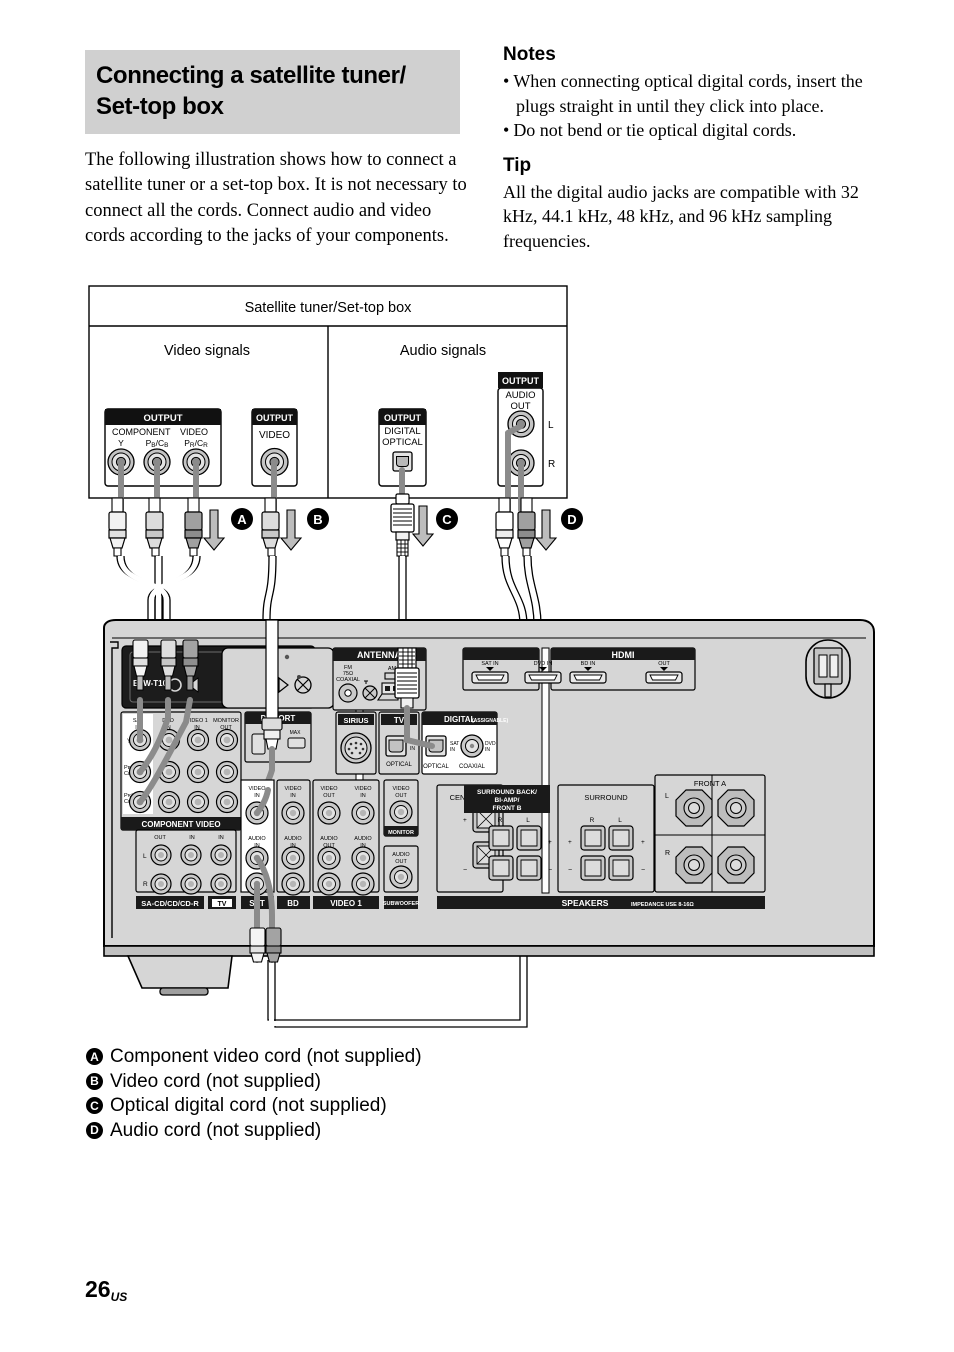  Describe the element at coordinates (521, 463) in the screenshot. I see `rca-jack-right` at that location.